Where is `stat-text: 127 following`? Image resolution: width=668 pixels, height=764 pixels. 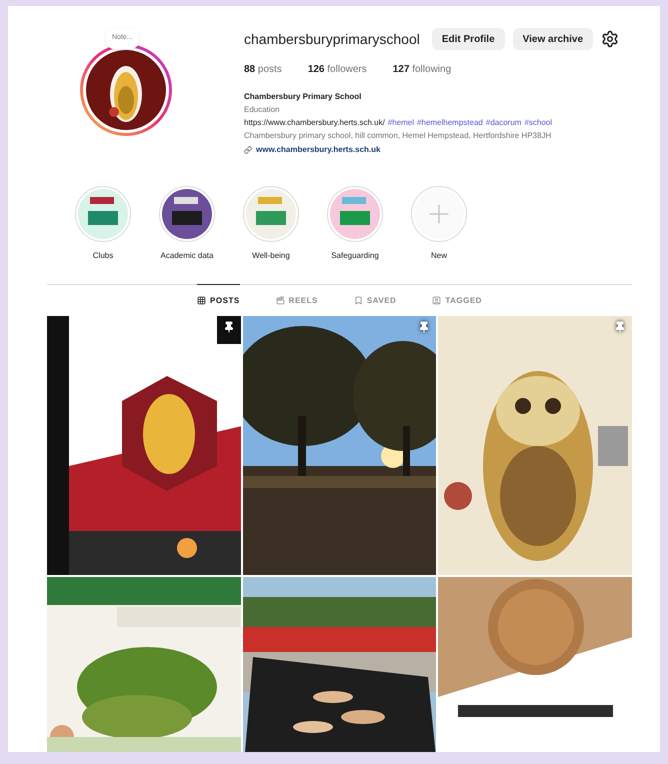
stat-text: 127 following is located at coordinates (422, 69).